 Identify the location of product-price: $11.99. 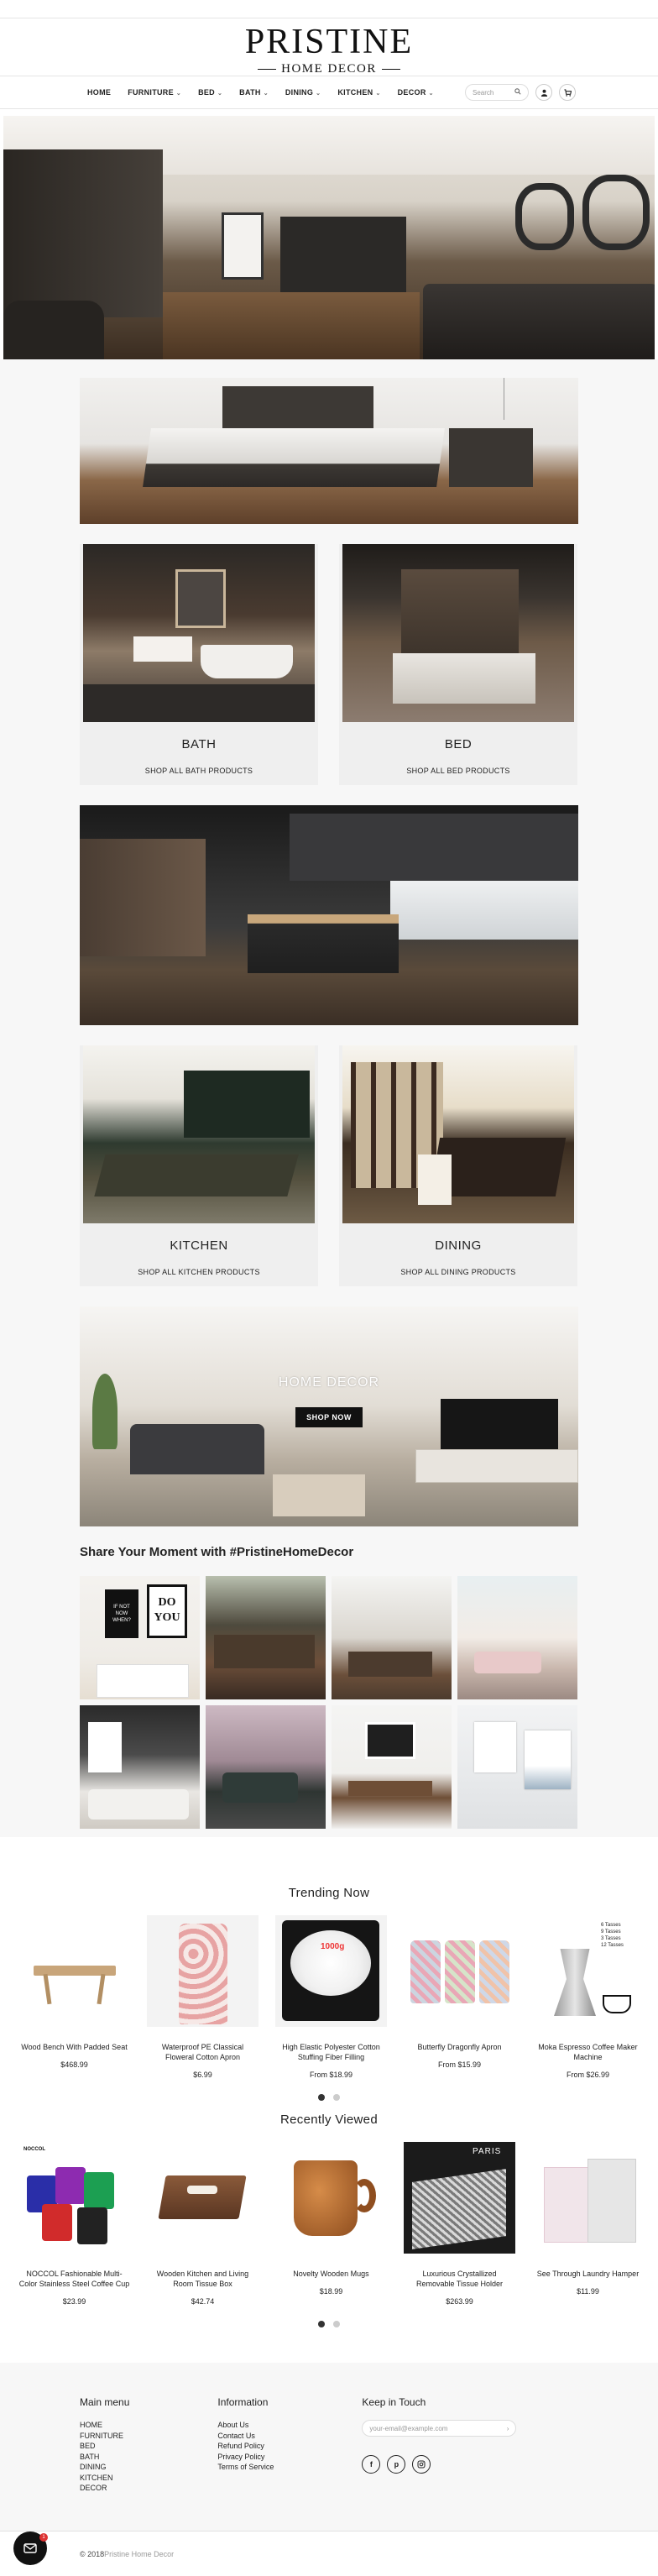
(588, 2292).